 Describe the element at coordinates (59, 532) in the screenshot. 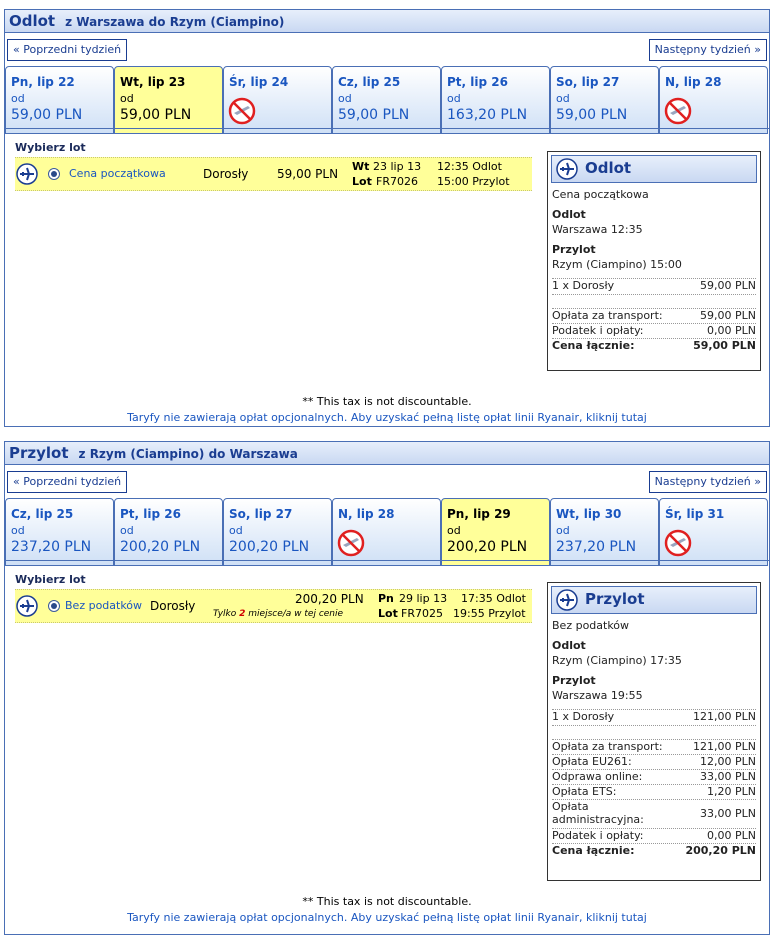

I see `inbound-day-0: Cz, lip 25 od 237,20 PLN` at that location.